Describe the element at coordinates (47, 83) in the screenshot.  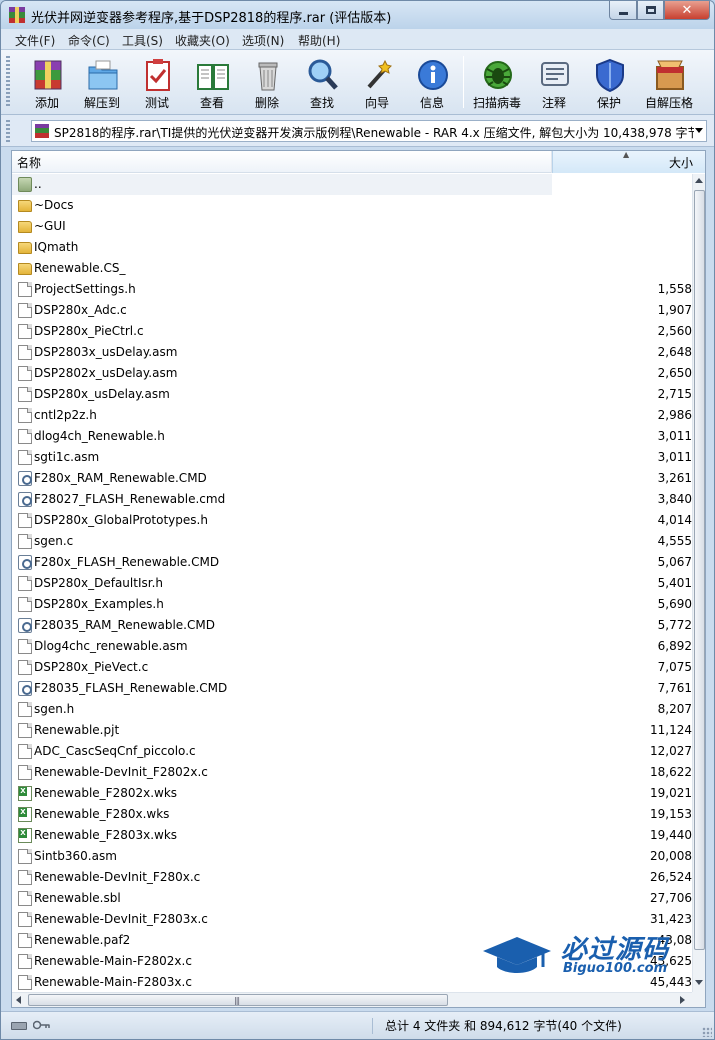
I see `add-button: 添加` at that location.